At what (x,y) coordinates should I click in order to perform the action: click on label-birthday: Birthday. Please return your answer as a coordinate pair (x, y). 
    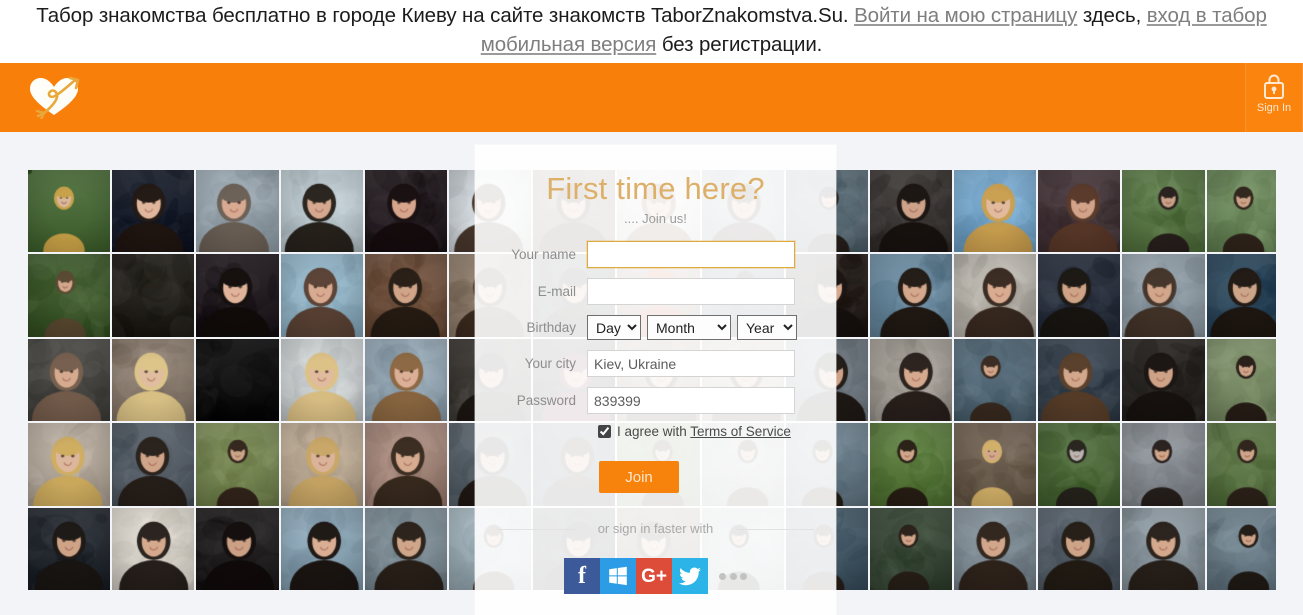
    Looking at the image, I should click on (551, 327).